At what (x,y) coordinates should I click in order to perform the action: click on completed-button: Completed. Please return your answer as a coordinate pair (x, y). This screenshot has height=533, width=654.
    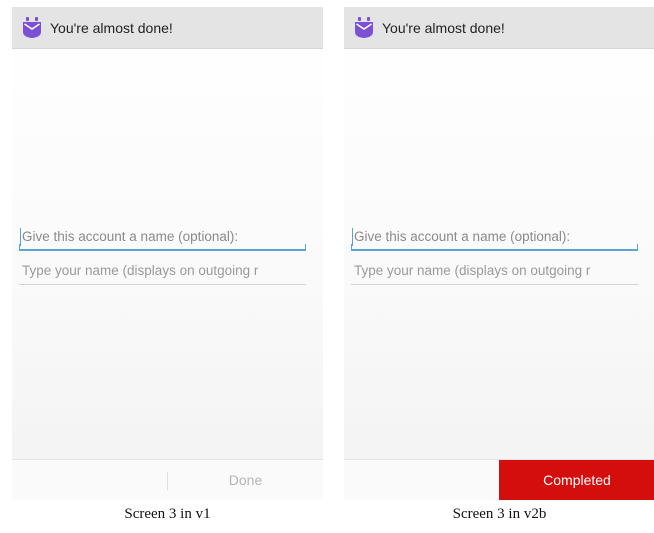
    Looking at the image, I should click on (576, 480).